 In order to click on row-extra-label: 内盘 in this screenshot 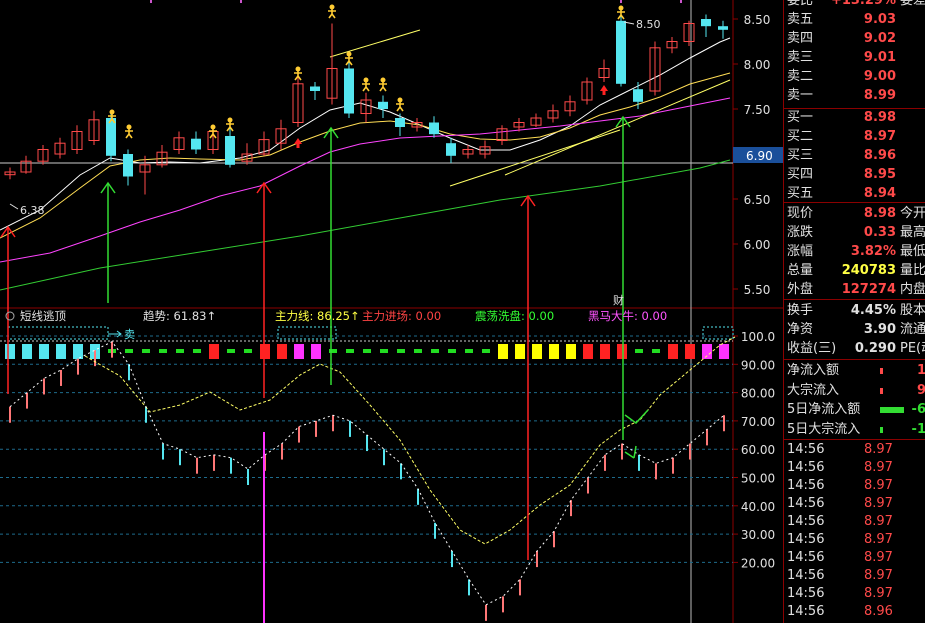, I will do `click(912, 289)`.